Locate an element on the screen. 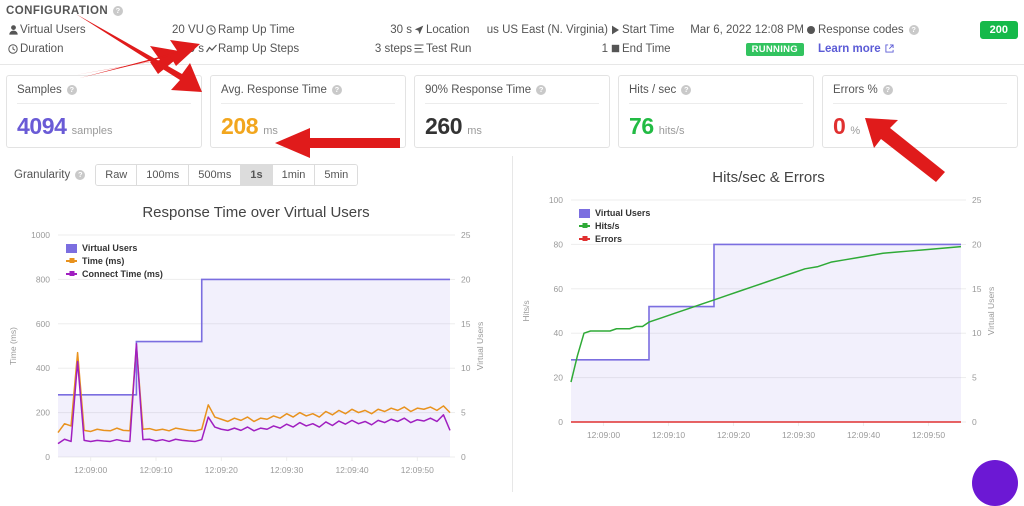  granularity-option-1s: 1s is located at coordinates (256, 175).